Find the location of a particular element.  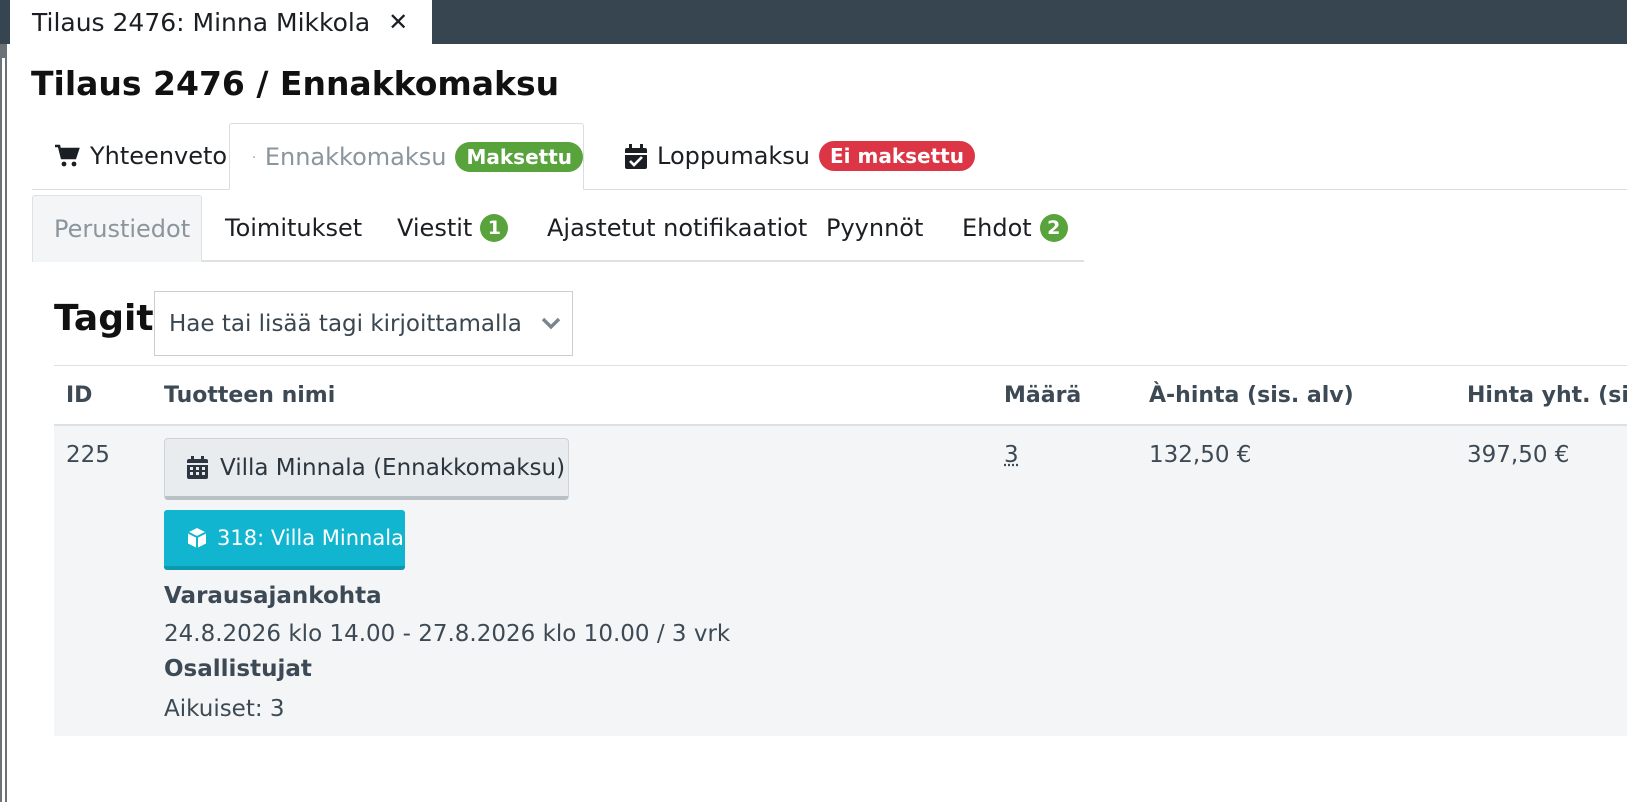

row-unit-price: 132,50 € is located at coordinates (1200, 455).